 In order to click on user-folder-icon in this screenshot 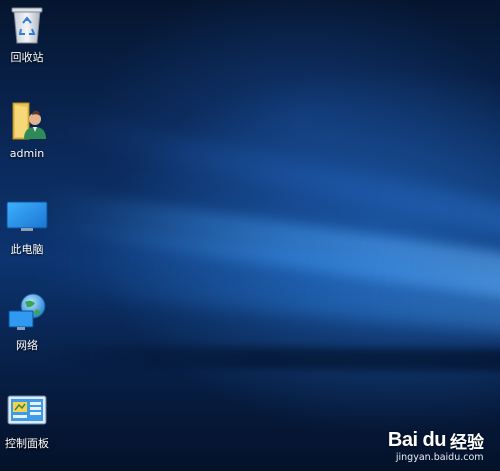, I will do `click(27, 120)`.